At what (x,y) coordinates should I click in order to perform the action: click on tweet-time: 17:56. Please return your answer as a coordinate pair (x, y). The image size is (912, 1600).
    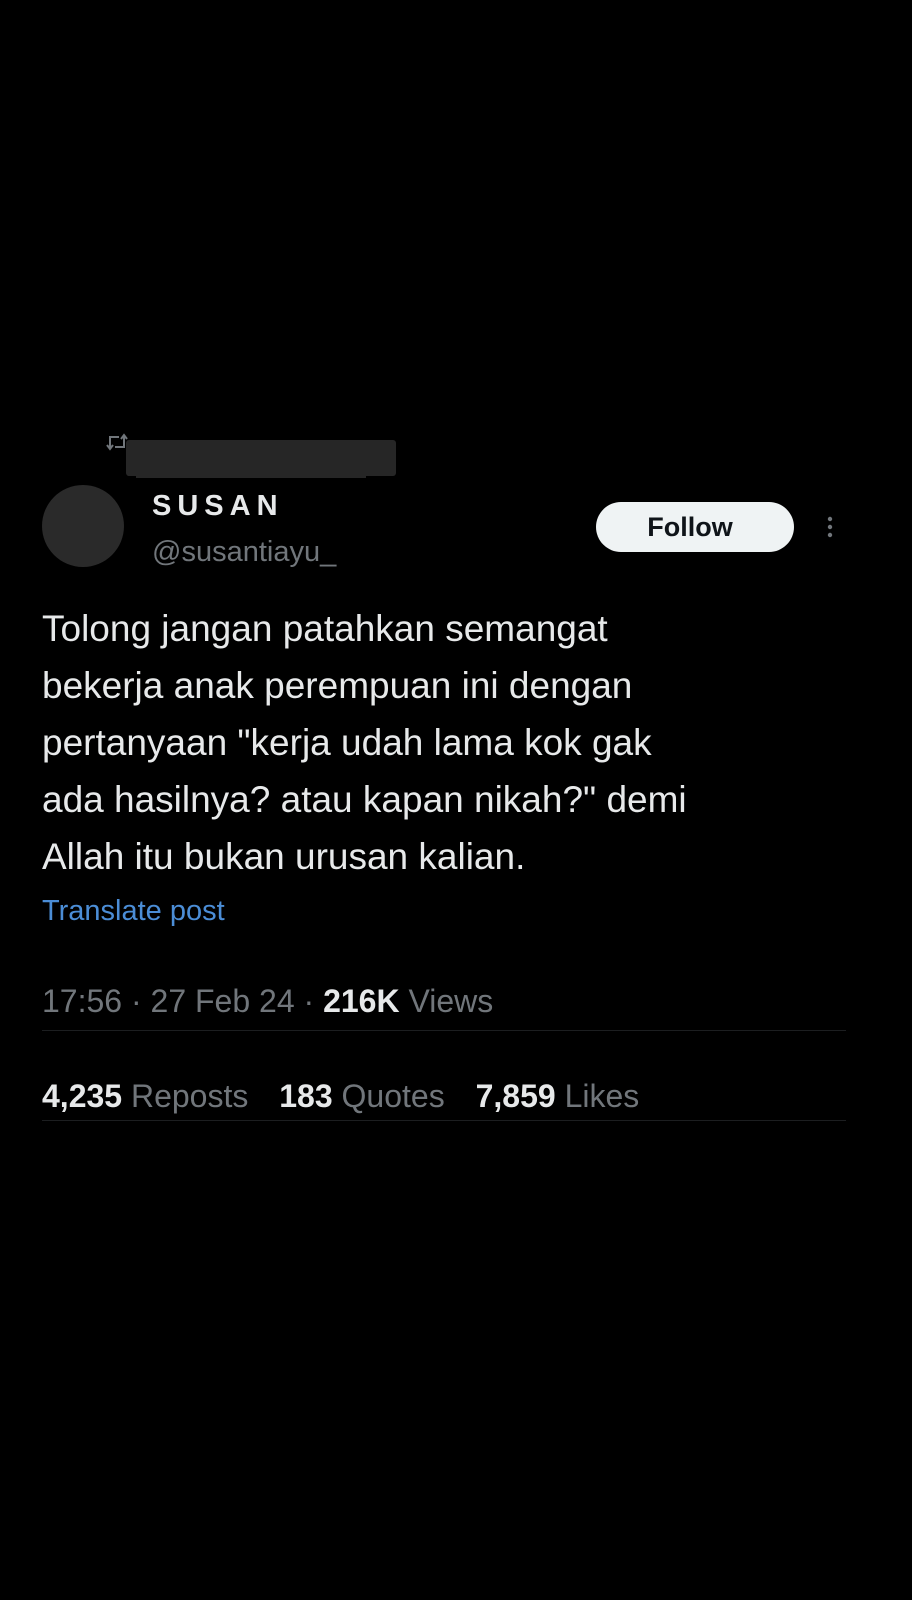
    Looking at the image, I should click on (82, 1001).